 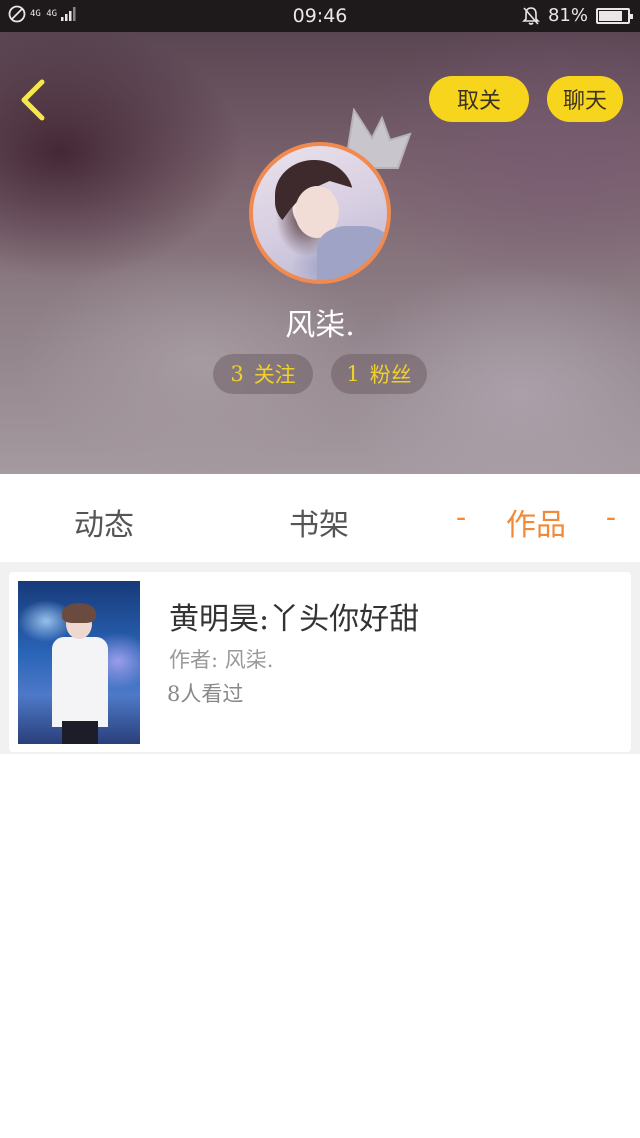 I want to click on chat-button: 聊天, so click(x=585, y=99).